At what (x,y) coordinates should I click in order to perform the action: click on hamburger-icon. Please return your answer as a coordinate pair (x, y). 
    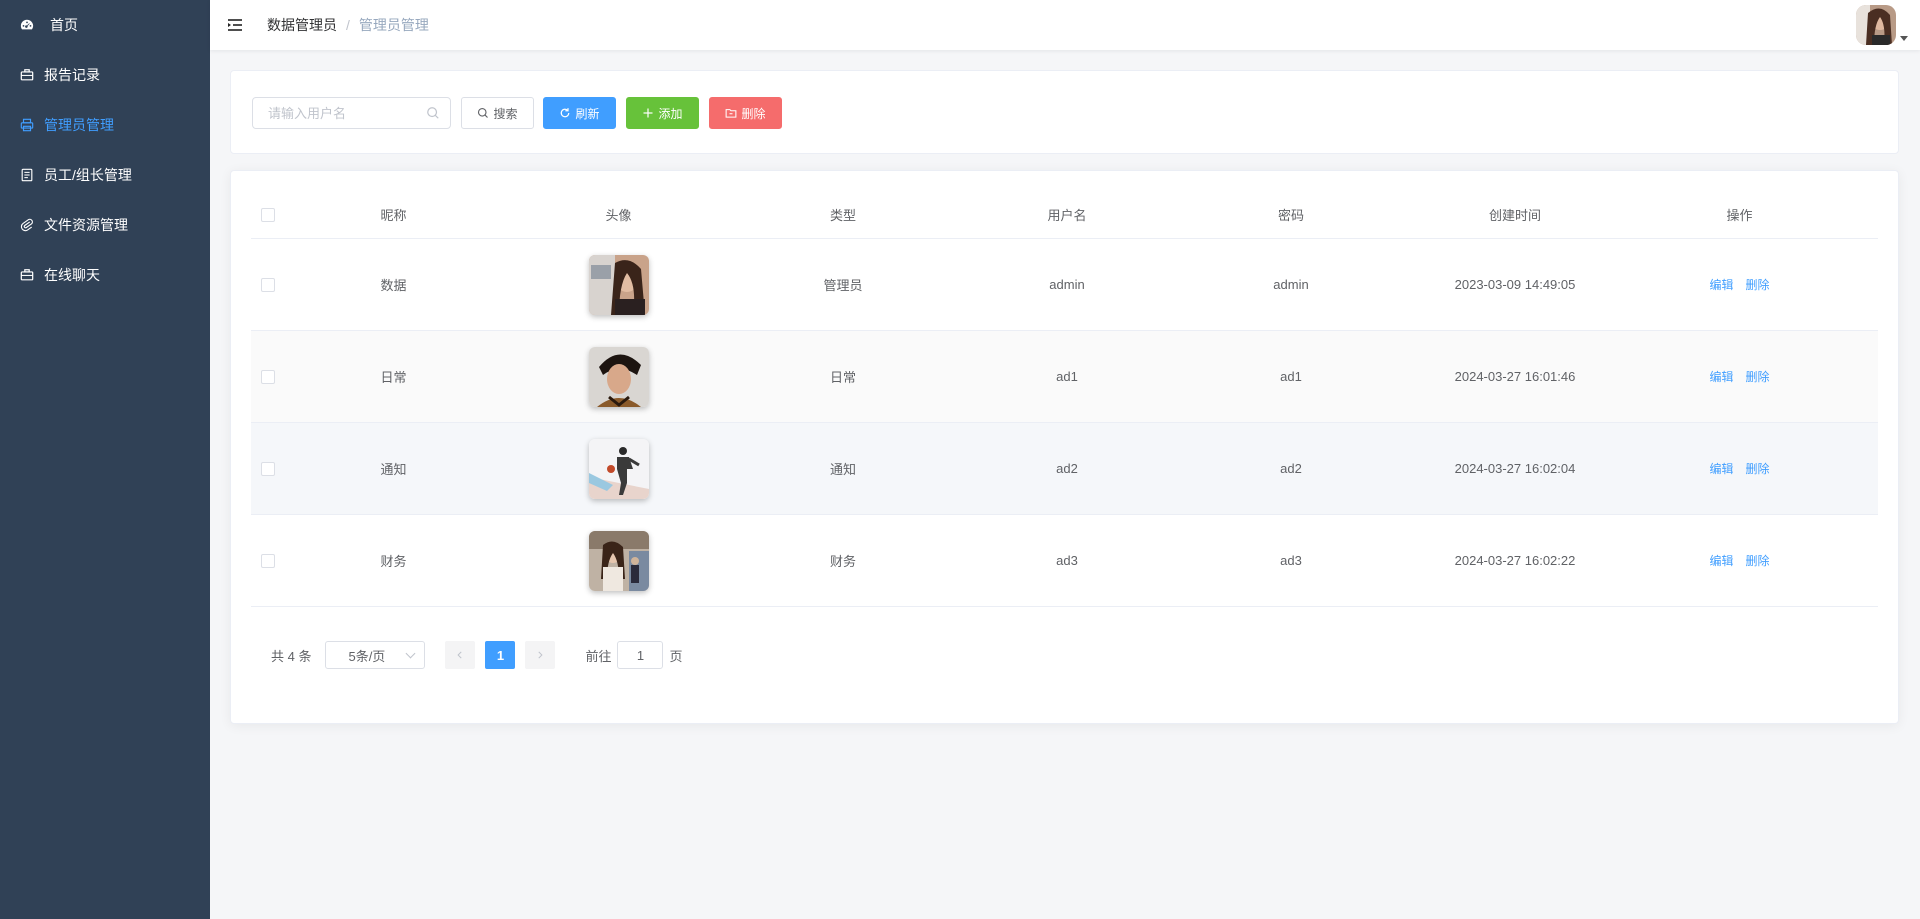
    Looking at the image, I should click on (235, 25).